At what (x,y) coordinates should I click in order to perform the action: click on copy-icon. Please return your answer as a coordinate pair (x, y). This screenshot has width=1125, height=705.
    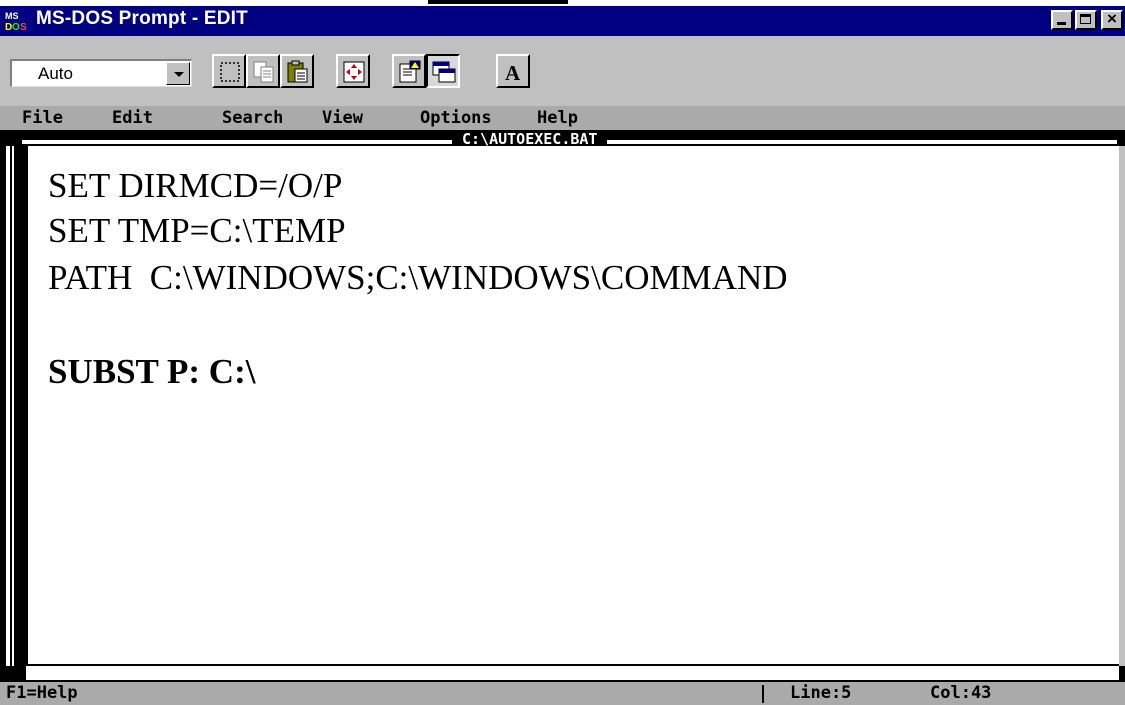
    Looking at the image, I should click on (263, 72).